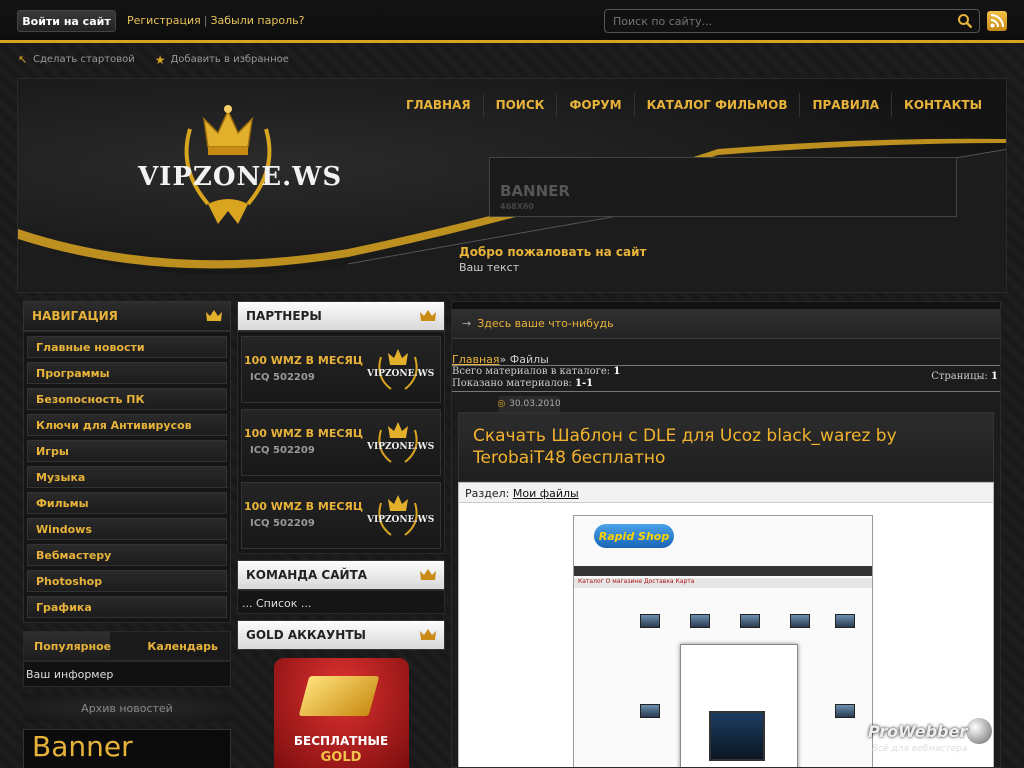 The image size is (1024, 768). Describe the element at coordinates (164, 20) in the screenshot. I see `register-link: Регистрация` at that location.